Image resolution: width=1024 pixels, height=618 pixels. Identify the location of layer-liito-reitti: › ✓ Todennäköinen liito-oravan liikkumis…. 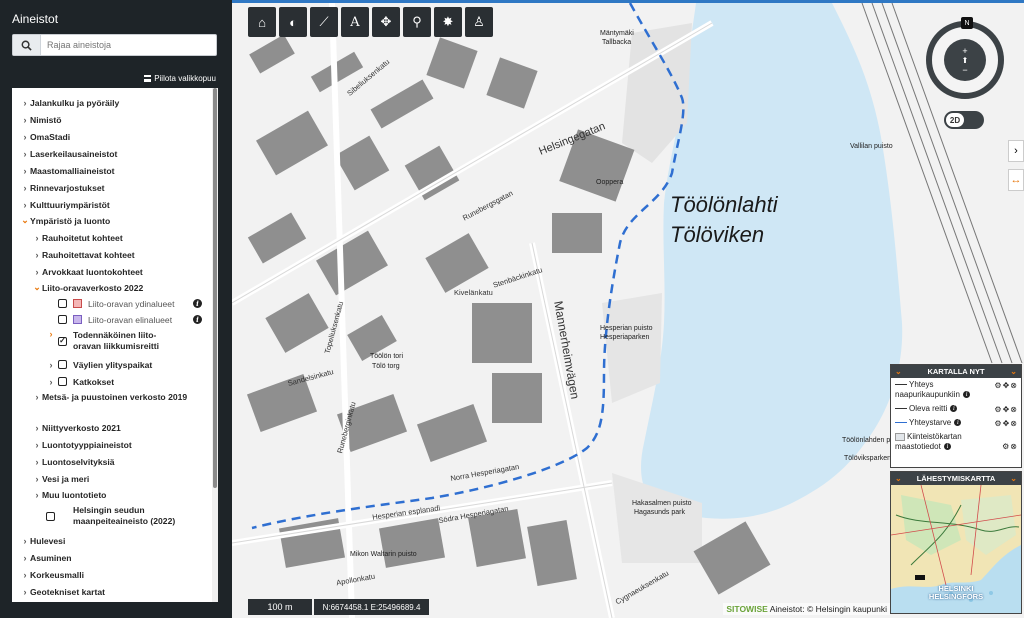
(111, 341).